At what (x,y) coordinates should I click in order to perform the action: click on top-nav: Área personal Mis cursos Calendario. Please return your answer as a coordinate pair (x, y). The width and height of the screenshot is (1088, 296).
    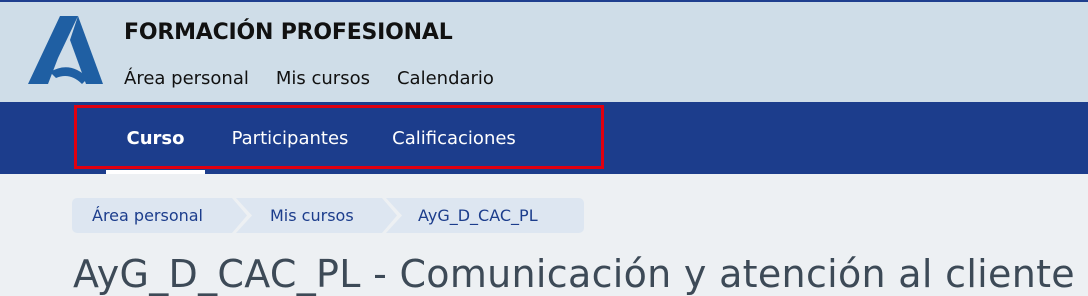
    Looking at the image, I should click on (309, 78).